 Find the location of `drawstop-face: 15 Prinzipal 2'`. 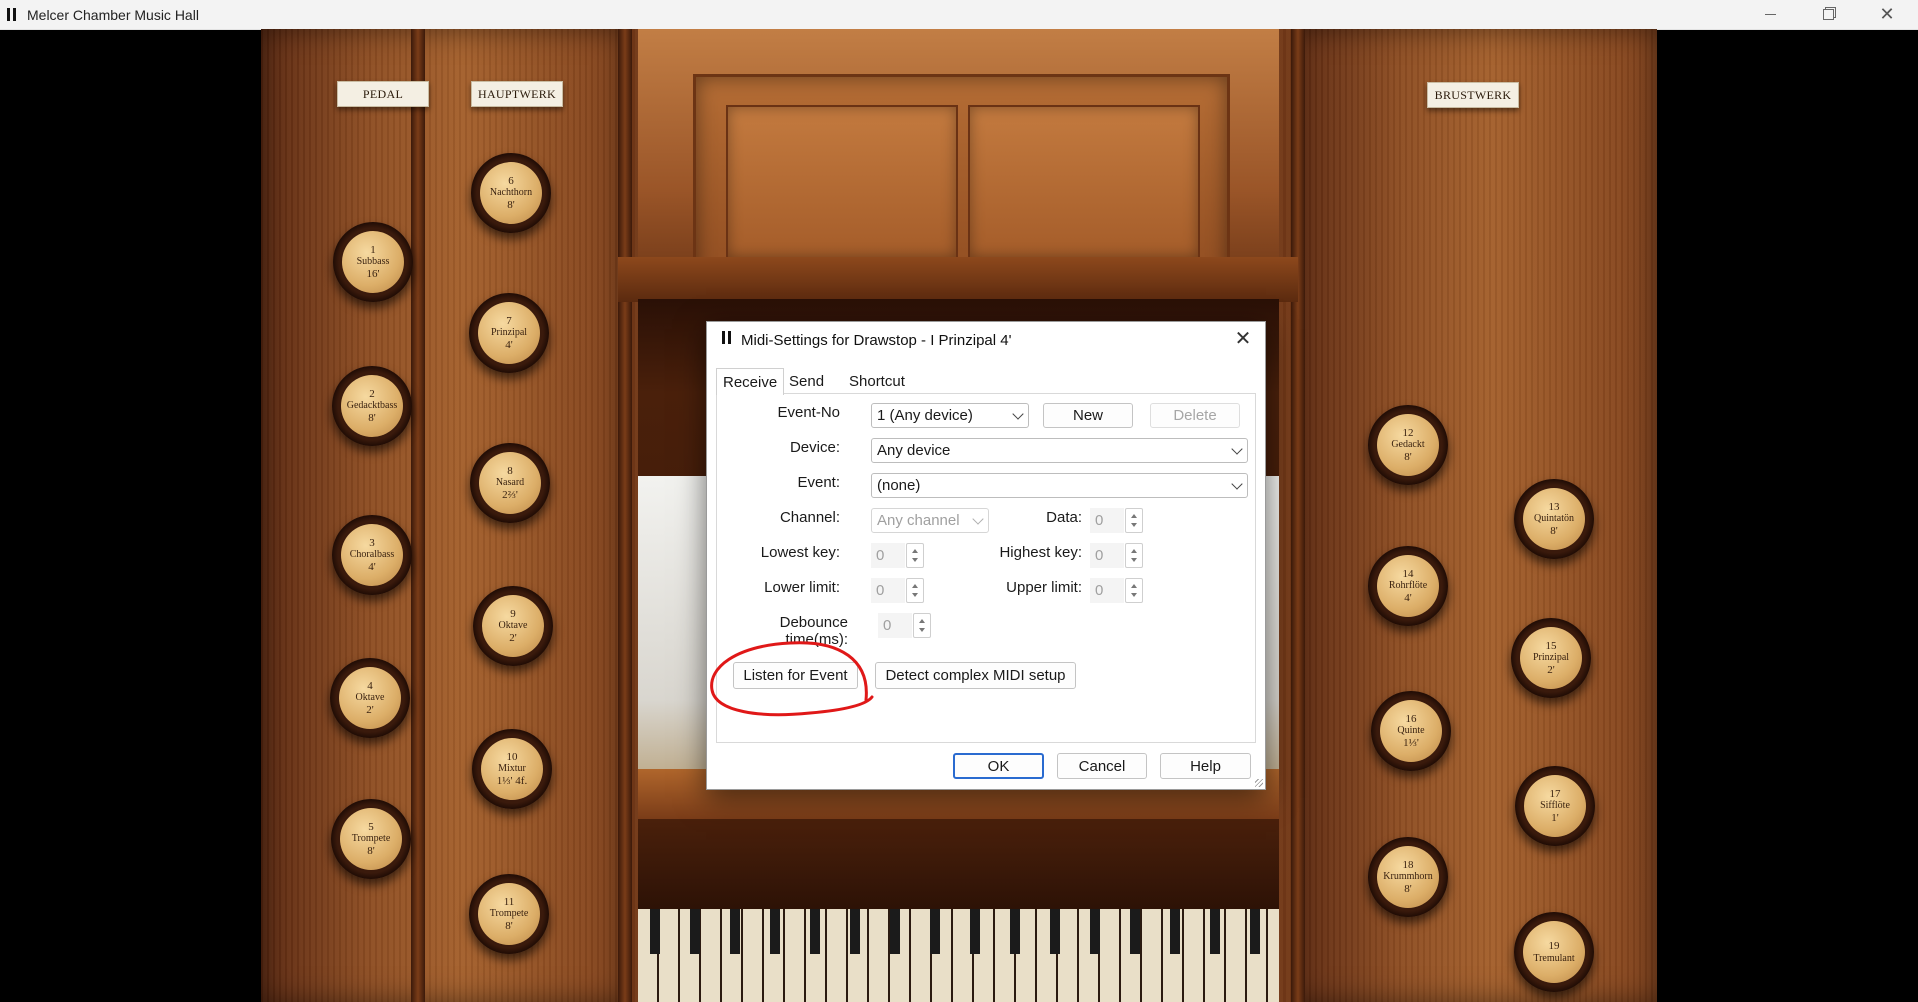

drawstop-face: 15 Prinzipal 2' is located at coordinates (1551, 658).